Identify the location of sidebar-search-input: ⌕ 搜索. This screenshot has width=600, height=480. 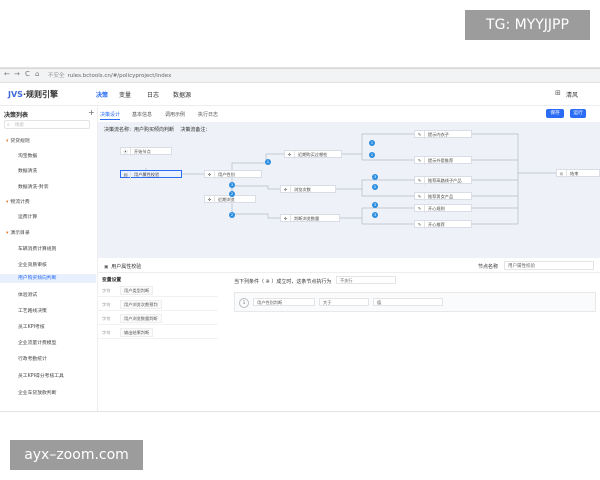
(47, 124).